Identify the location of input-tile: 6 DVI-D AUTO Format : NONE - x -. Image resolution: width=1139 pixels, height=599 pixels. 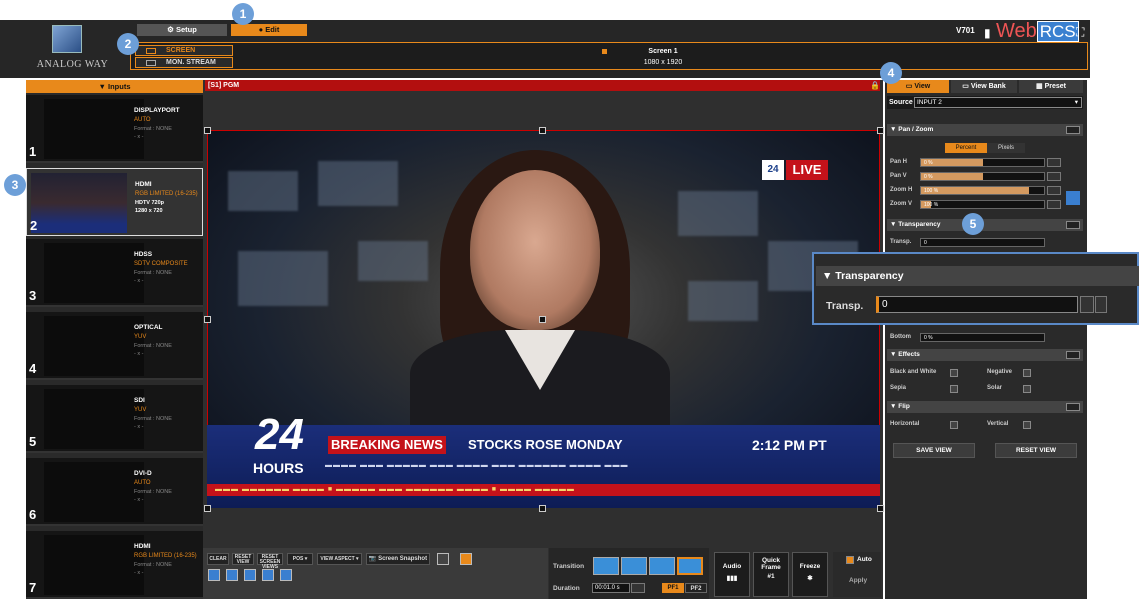
(114, 492).